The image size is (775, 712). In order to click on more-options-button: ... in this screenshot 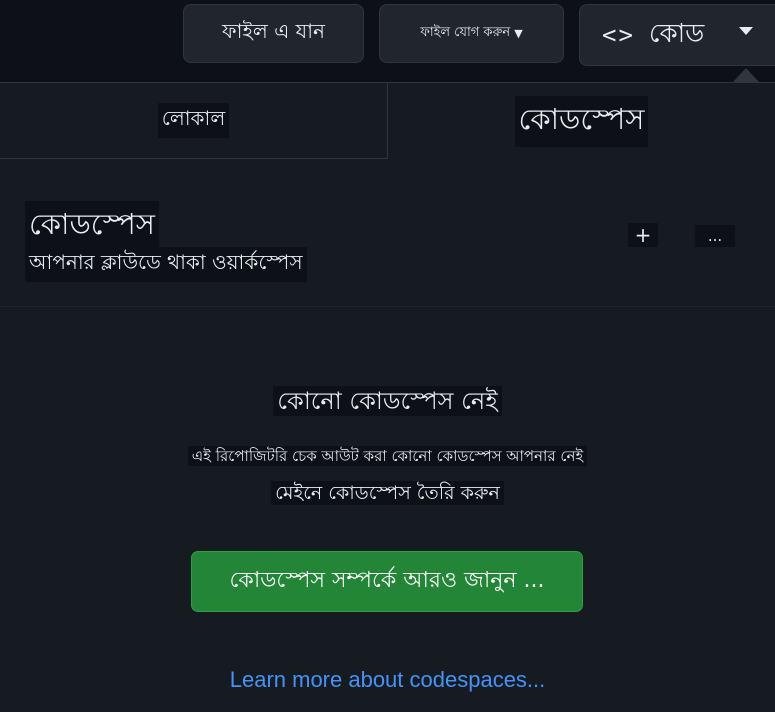, I will do `click(715, 236)`.